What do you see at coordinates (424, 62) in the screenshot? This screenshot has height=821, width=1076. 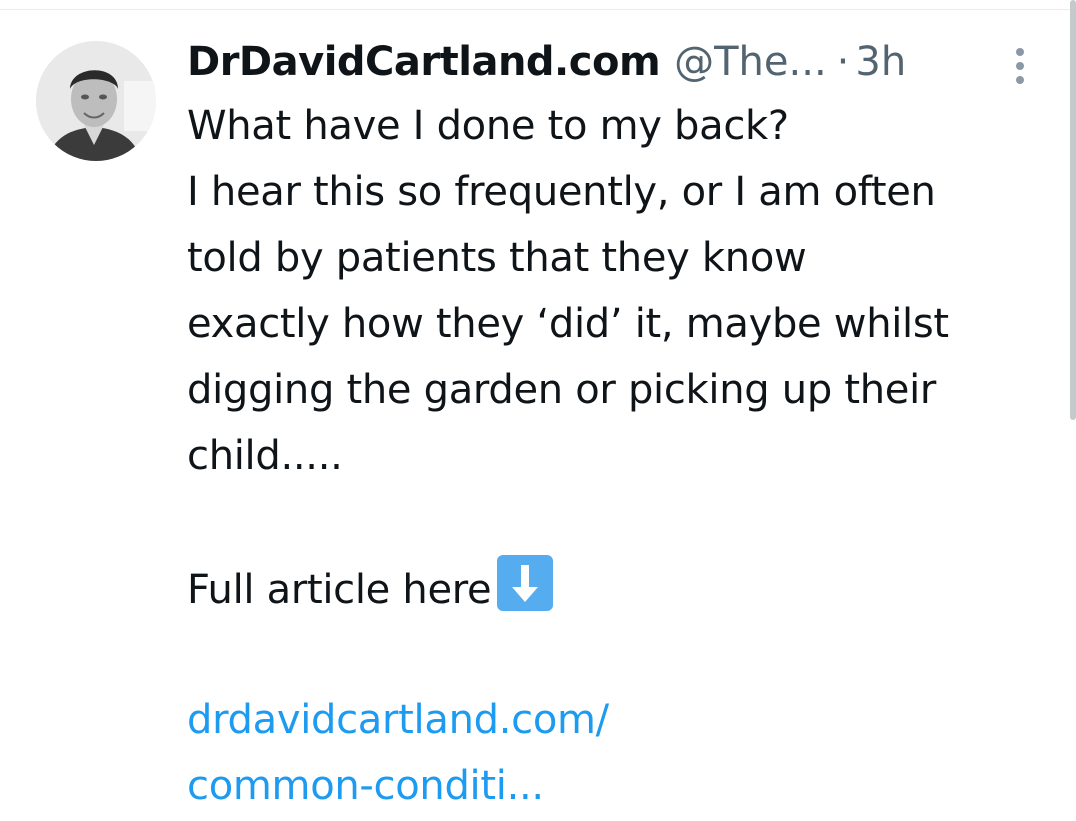 I see `author-display-name: DrDavidCartland.com` at bounding box center [424, 62].